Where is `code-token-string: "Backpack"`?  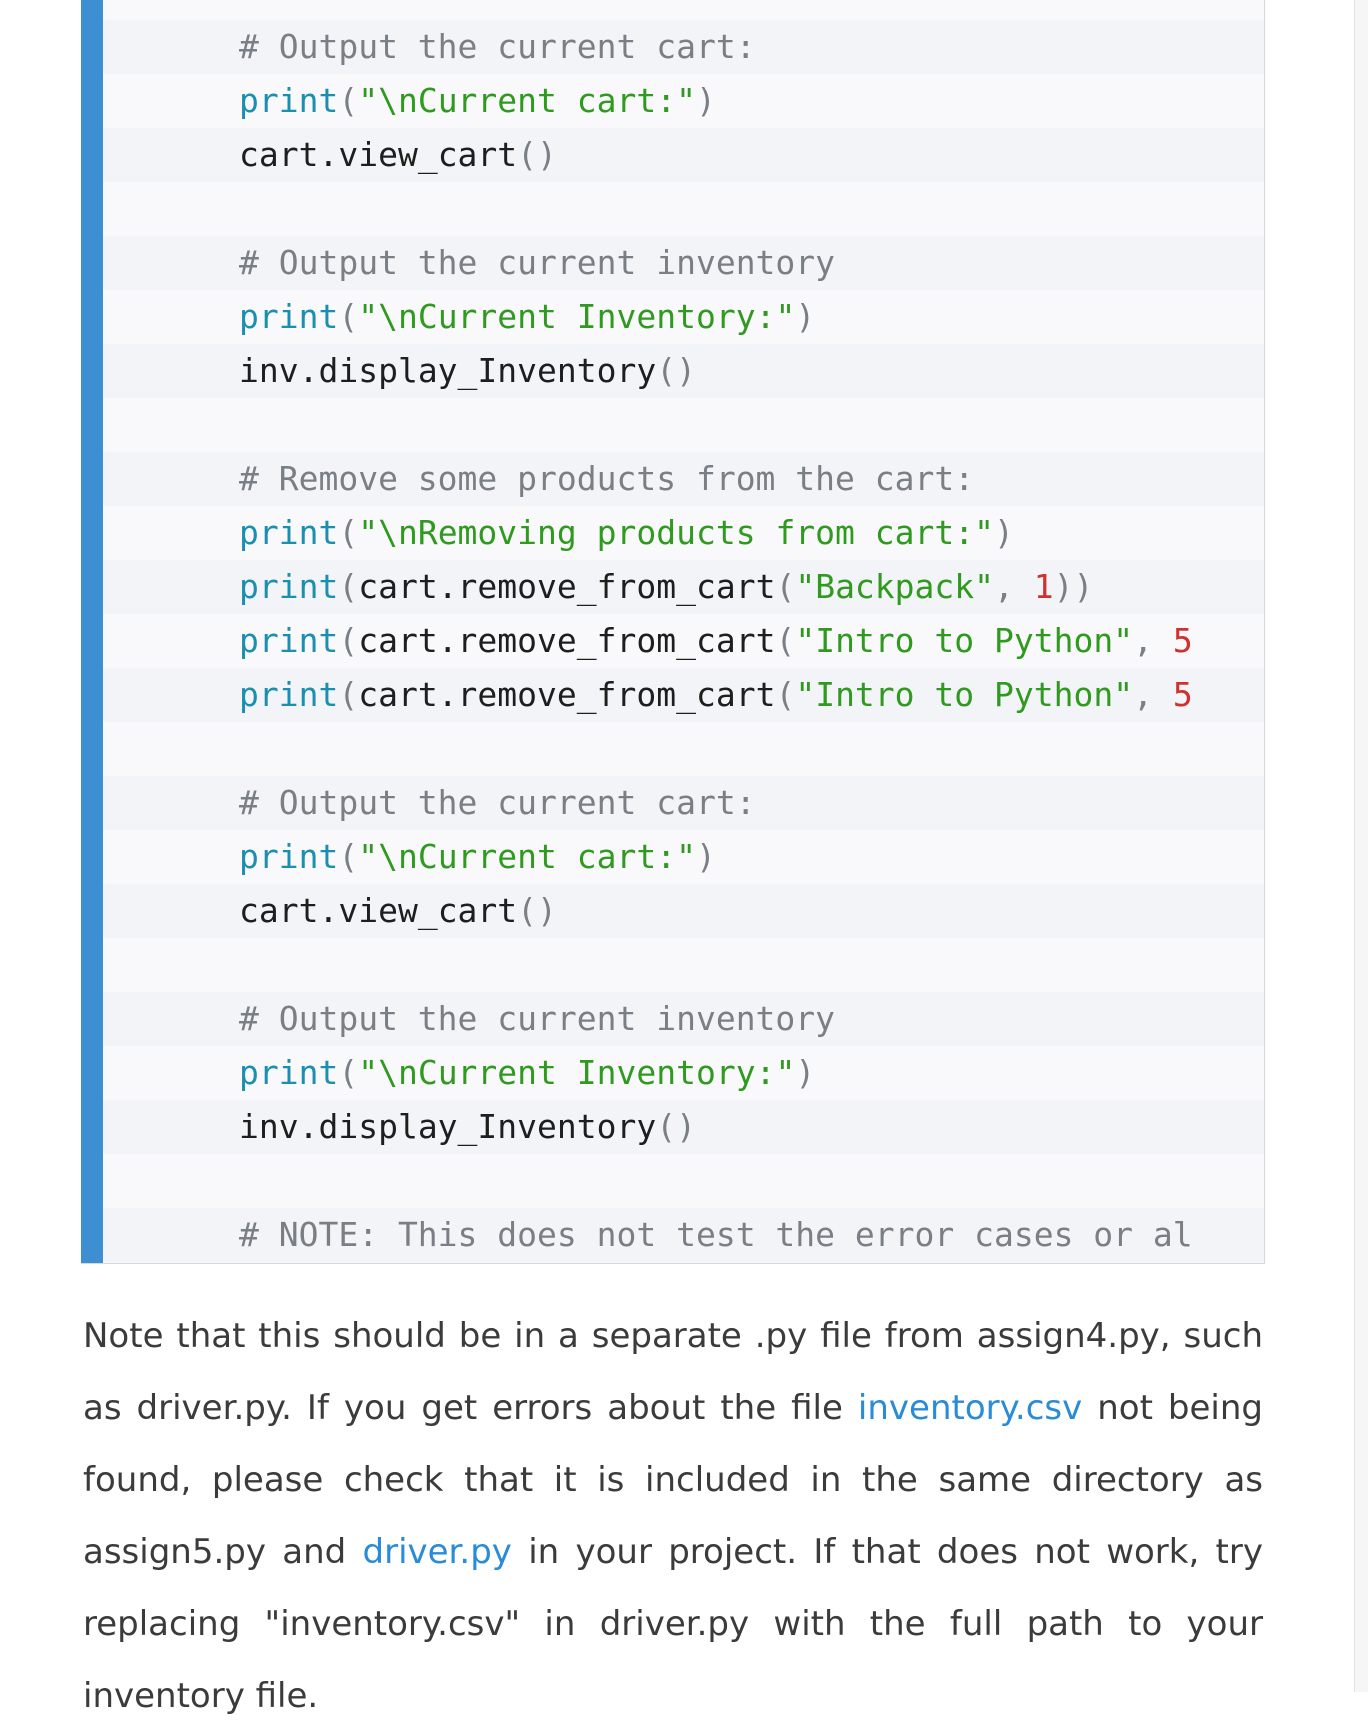
code-token-string: "Backpack" is located at coordinates (895, 586).